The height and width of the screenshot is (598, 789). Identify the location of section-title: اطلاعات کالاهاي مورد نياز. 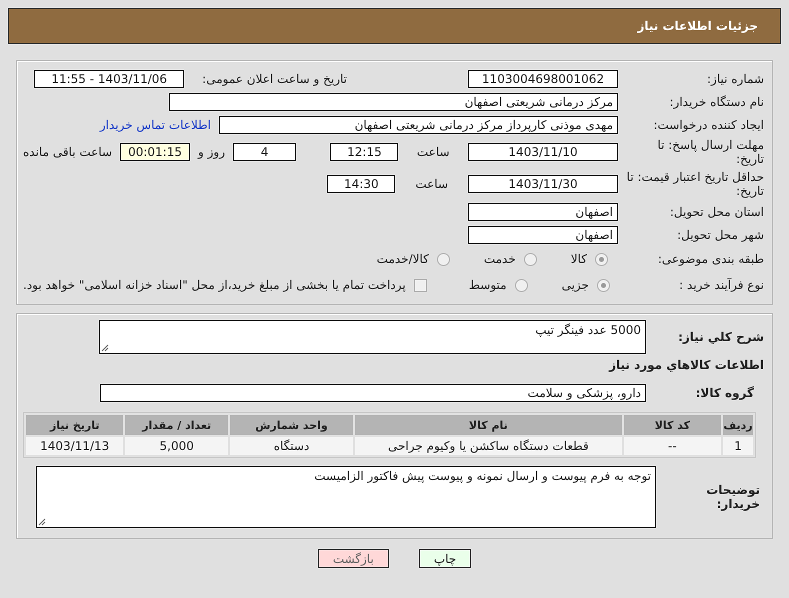
(686, 365).